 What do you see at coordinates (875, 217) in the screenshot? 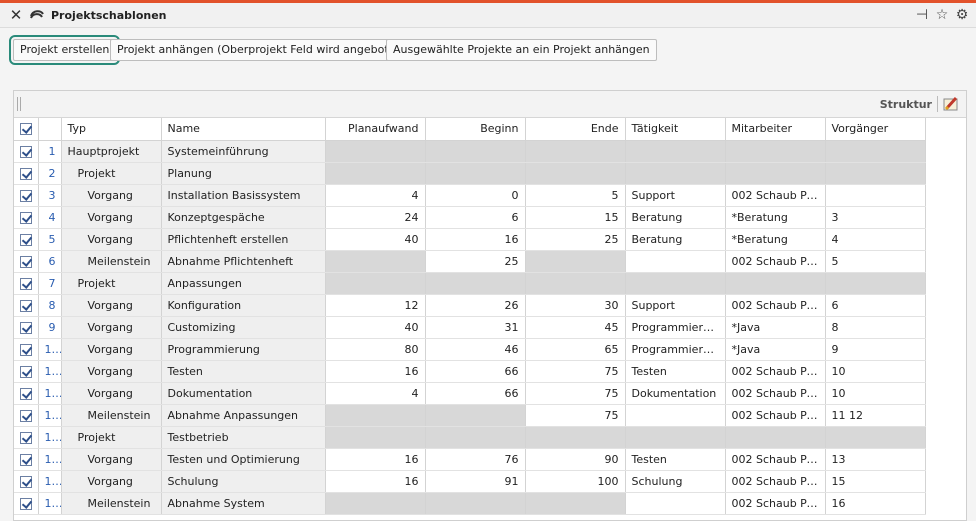
I see `row-vorgaenger: 3` at bounding box center [875, 217].